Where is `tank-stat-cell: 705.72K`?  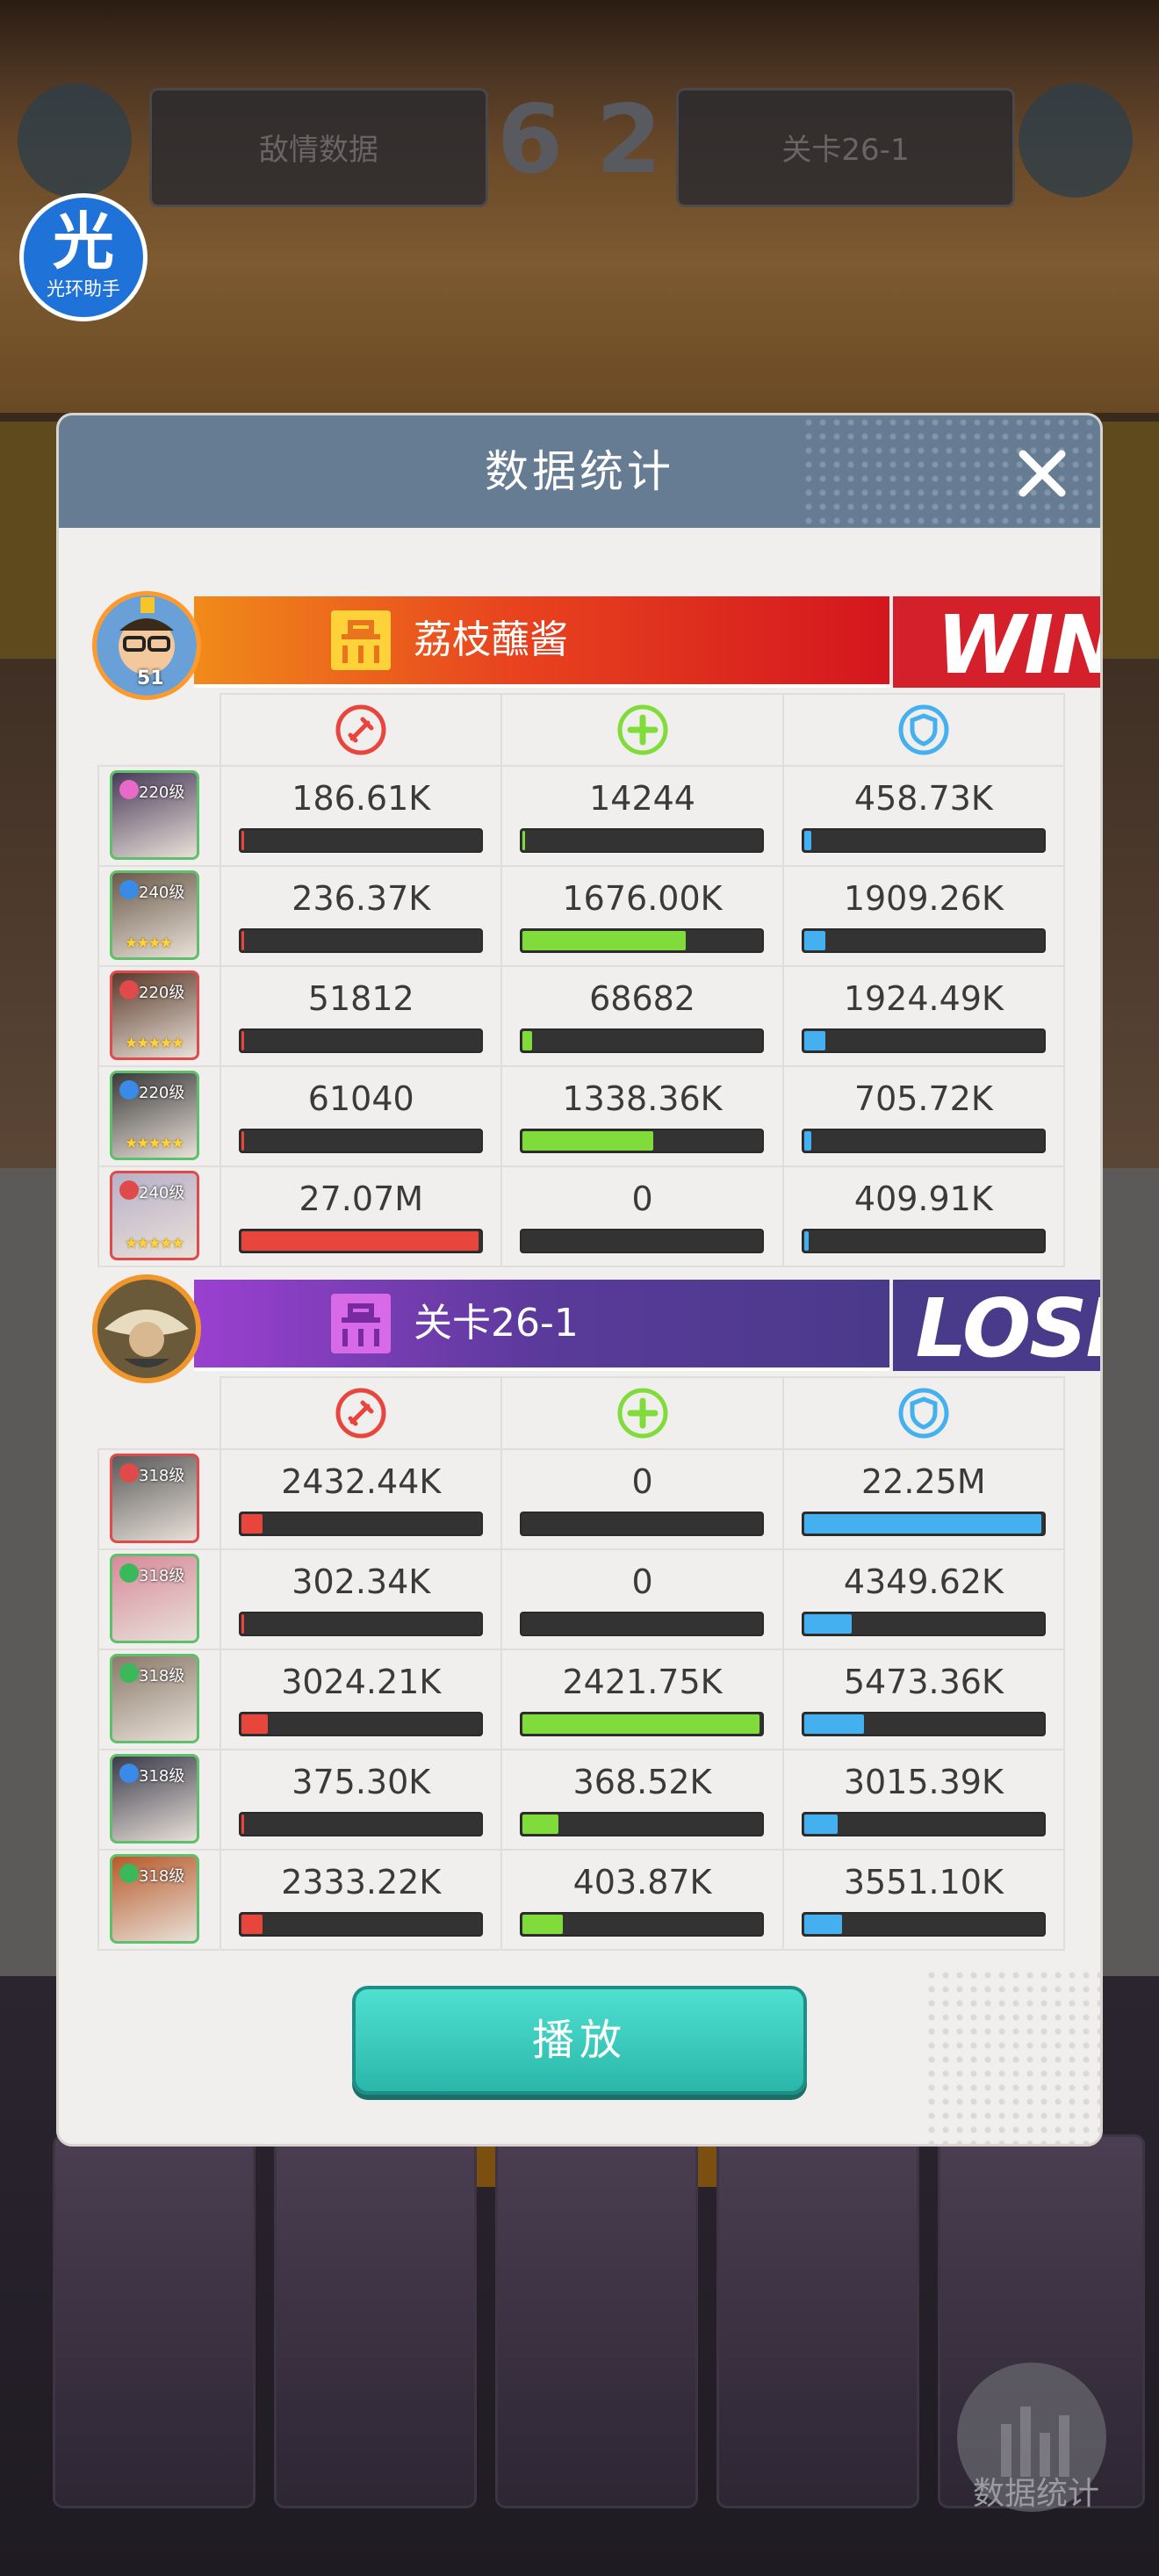
tank-stat-cell: 705.72K is located at coordinates (924, 1116).